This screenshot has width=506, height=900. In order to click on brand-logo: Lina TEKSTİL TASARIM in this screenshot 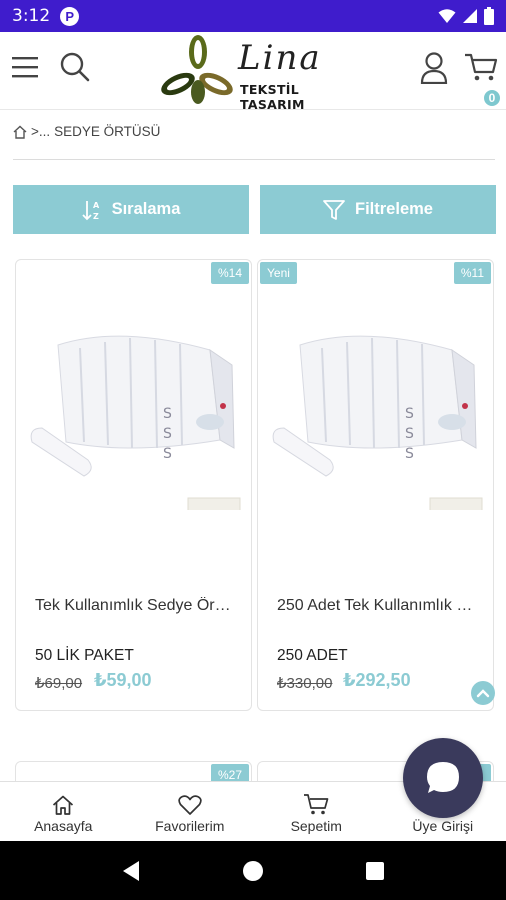, I will do `click(258, 73)`.